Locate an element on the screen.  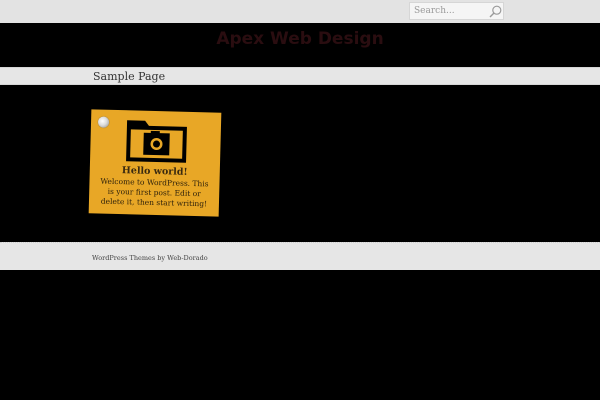
footer-link-web-dorado: Web-Dorado is located at coordinates (187, 258).